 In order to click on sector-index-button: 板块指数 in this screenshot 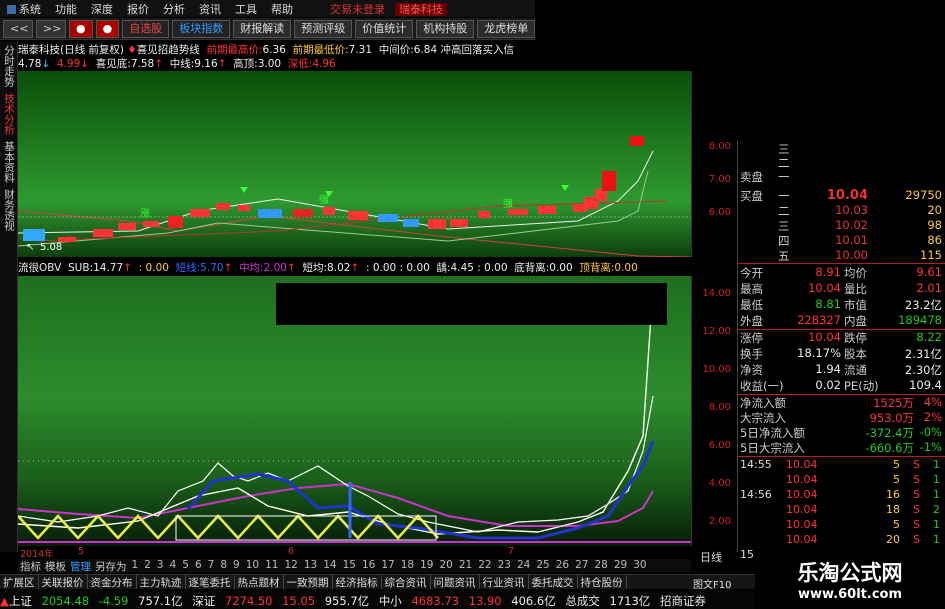, I will do `click(201, 28)`.